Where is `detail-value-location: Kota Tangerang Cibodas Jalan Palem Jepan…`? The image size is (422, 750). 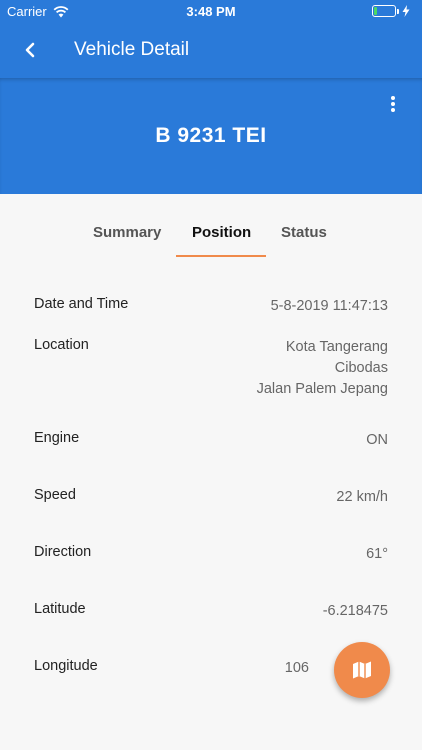
detail-value-location: Kota Tangerang Cibodas Jalan Palem Jepan… is located at coordinates (322, 368).